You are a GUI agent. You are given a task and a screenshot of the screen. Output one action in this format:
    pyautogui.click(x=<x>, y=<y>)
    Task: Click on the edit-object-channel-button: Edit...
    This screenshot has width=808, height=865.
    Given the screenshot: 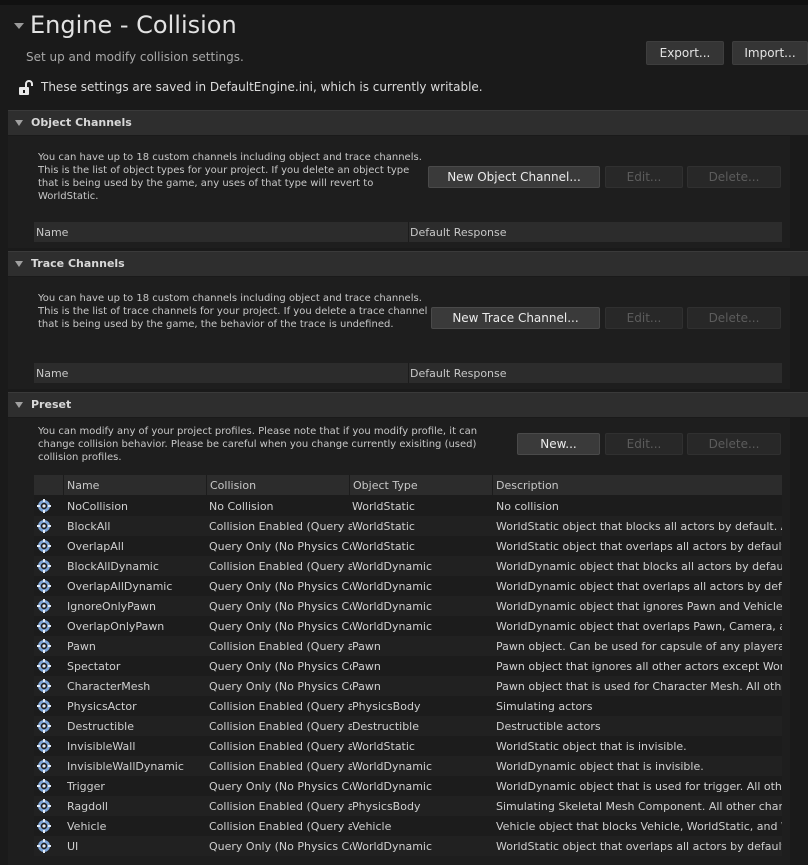 What is the action you would take?
    pyautogui.click(x=644, y=177)
    